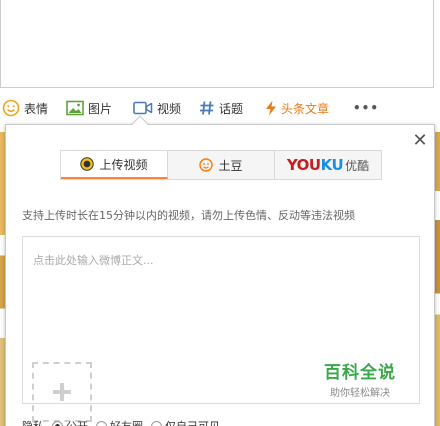  I want to click on watermark-subtitle: 助你轻松解决, so click(360, 393).